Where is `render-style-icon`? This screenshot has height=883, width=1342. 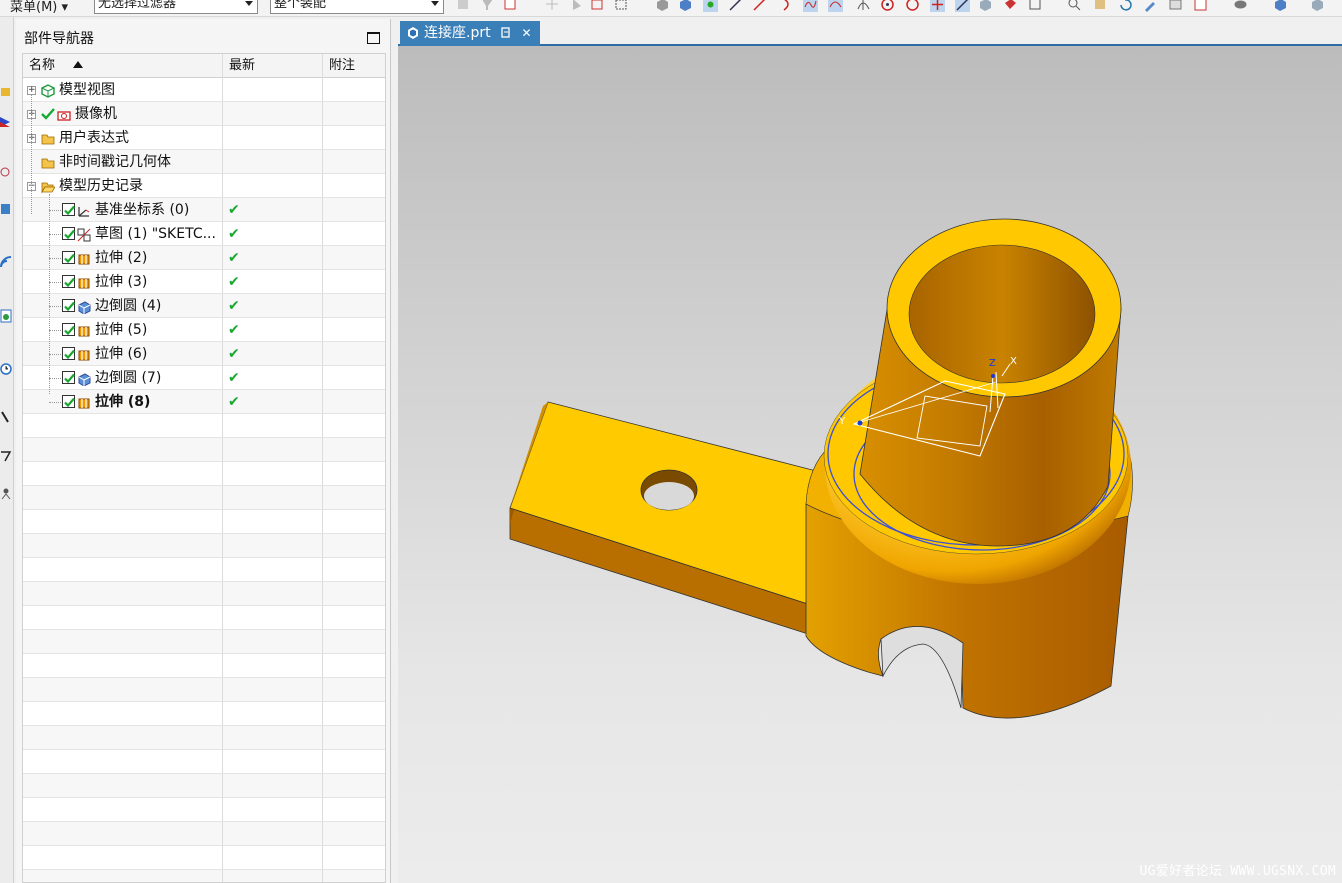
render-style-icon is located at coordinates (1240, 6).